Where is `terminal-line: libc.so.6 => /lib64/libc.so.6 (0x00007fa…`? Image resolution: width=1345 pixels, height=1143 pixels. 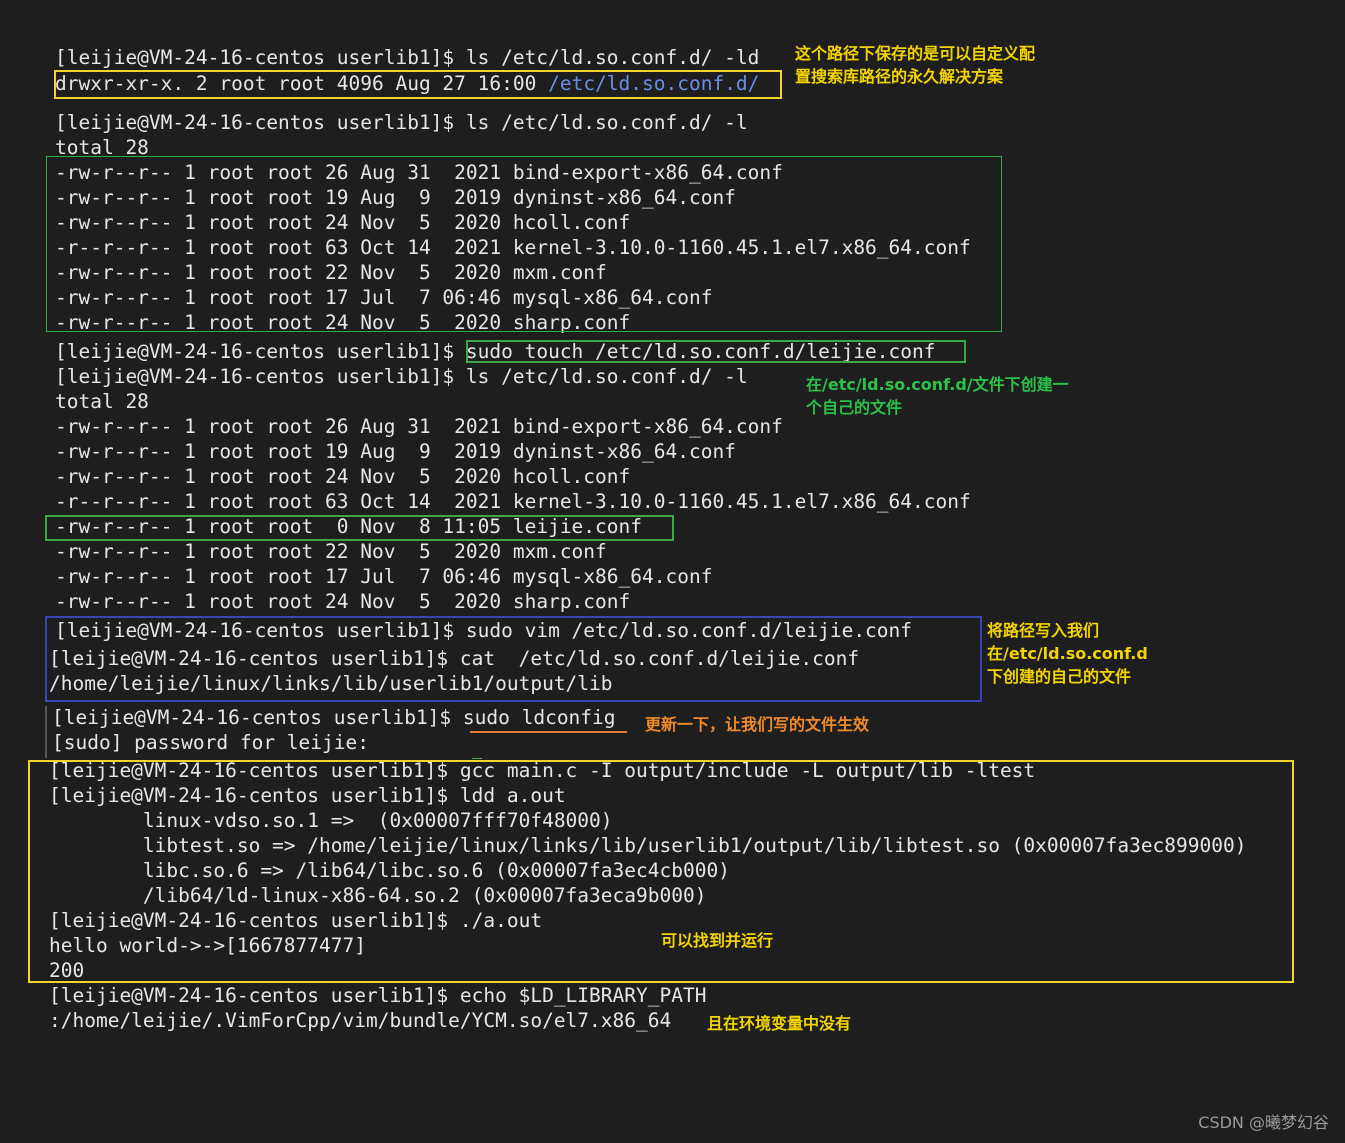 terminal-line: libc.so.6 => /lib64/libc.so.6 (0x00007fa… is located at coordinates (389, 870).